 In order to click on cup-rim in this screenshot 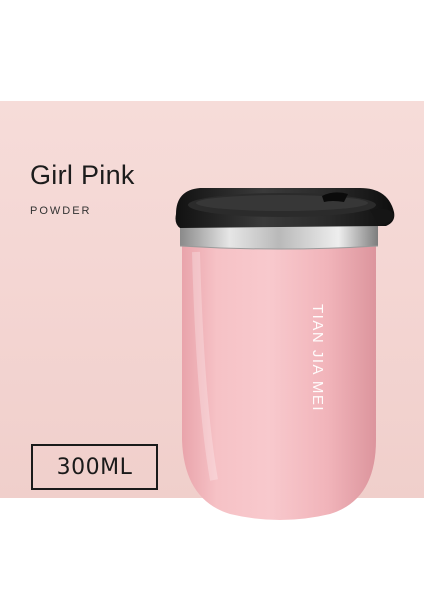, I will do `click(279, 237)`.